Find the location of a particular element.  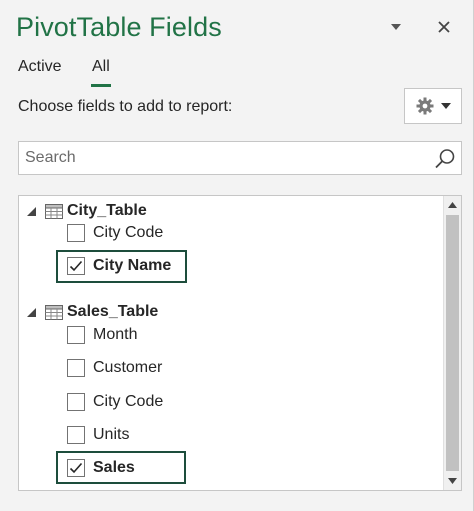

field-units: Units is located at coordinates (98, 435).